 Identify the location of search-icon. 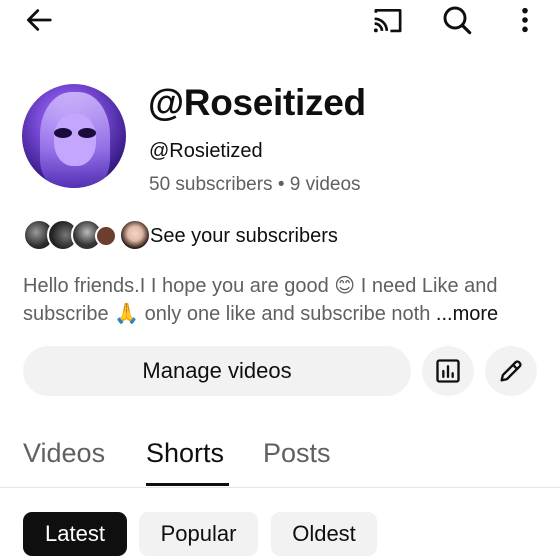
(457, 20).